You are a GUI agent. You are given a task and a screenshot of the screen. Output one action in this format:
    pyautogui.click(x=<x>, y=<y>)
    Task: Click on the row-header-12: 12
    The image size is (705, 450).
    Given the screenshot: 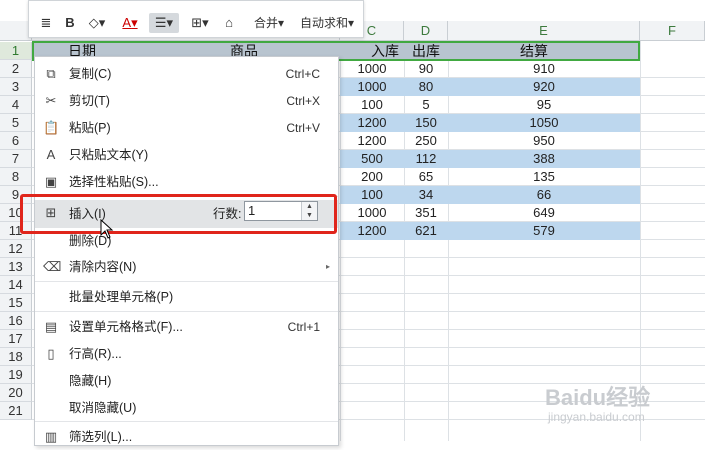 What is the action you would take?
    pyautogui.click(x=16, y=249)
    